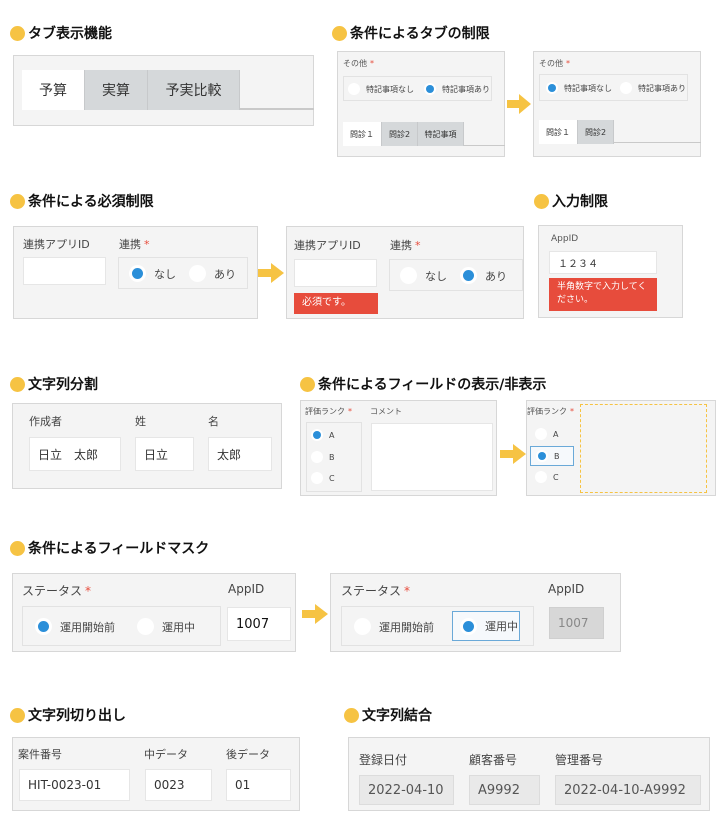 The width and height of the screenshot is (720, 824). I want to click on appid-input: 1007, so click(259, 624).